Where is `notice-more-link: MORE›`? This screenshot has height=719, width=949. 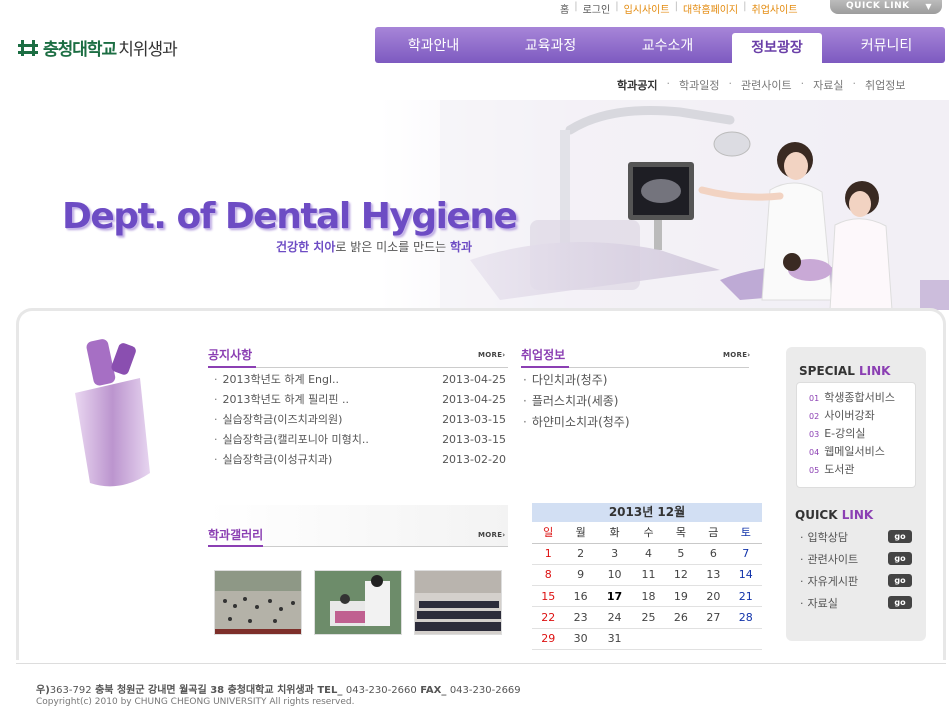
notice-more-link: MORE› is located at coordinates (491, 355).